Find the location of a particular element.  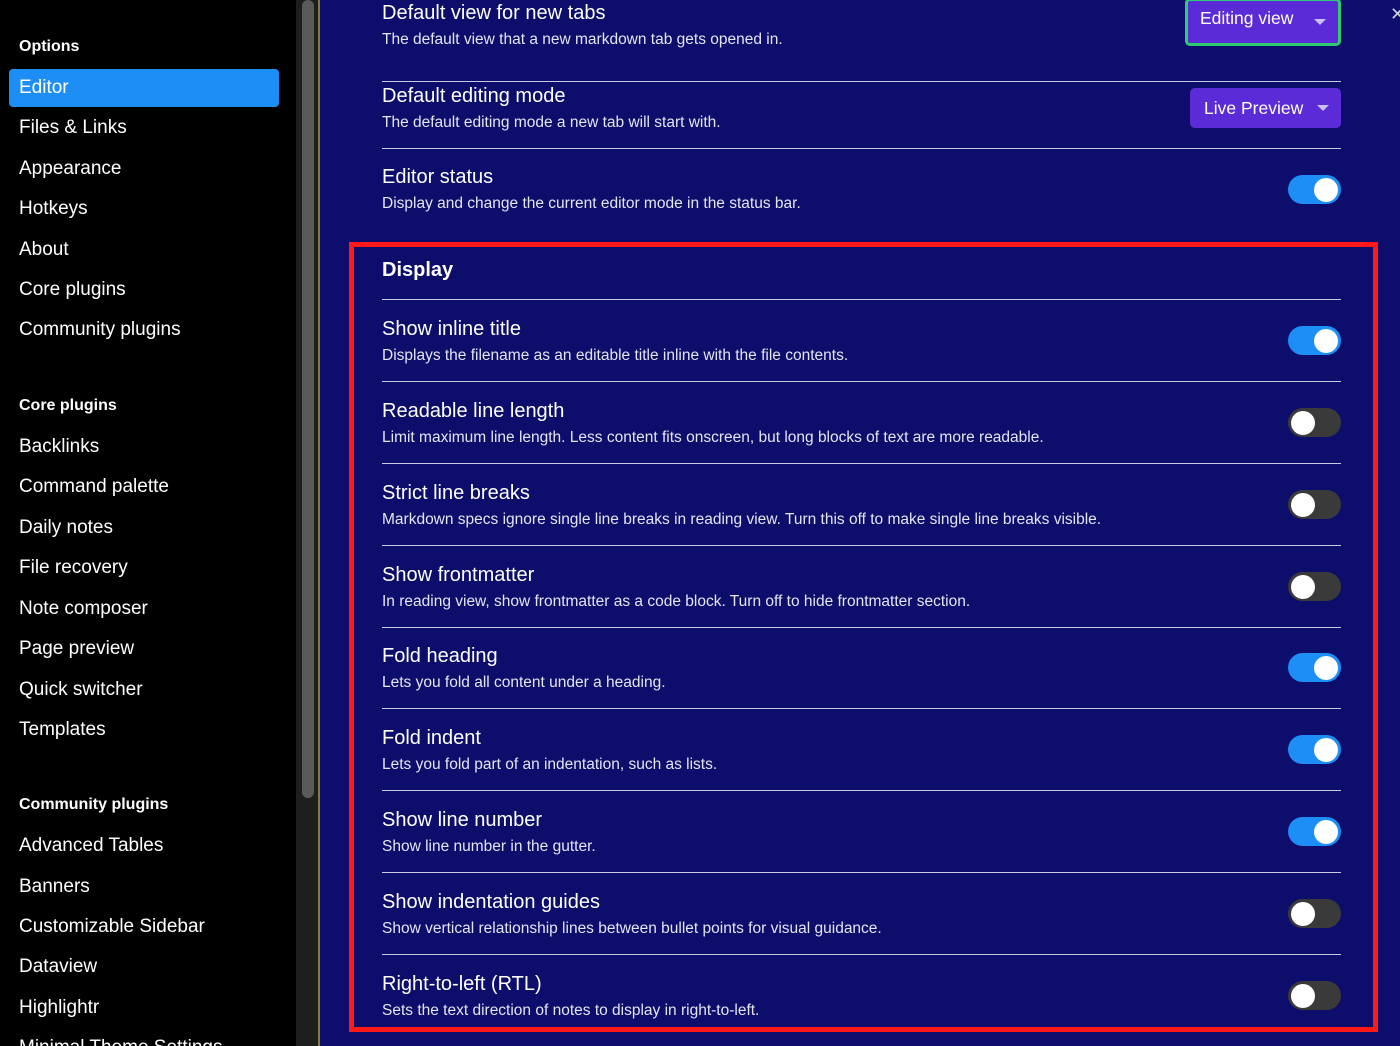

sidebar-item-note-composer: Note composer is located at coordinates (144, 609).